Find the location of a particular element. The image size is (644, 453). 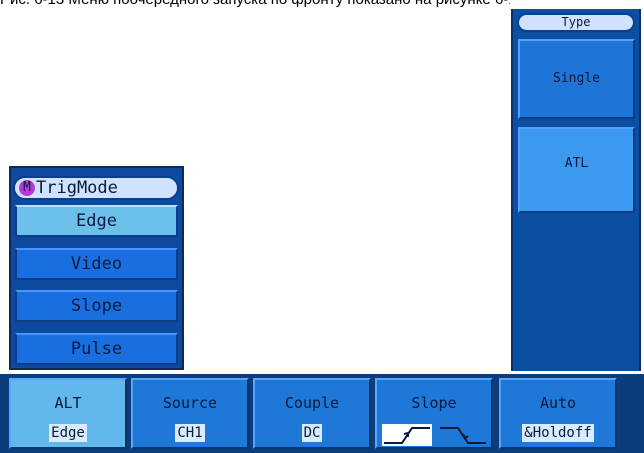

trigmode-menu-header: M TrigMode is located at coordinates (96, 188).